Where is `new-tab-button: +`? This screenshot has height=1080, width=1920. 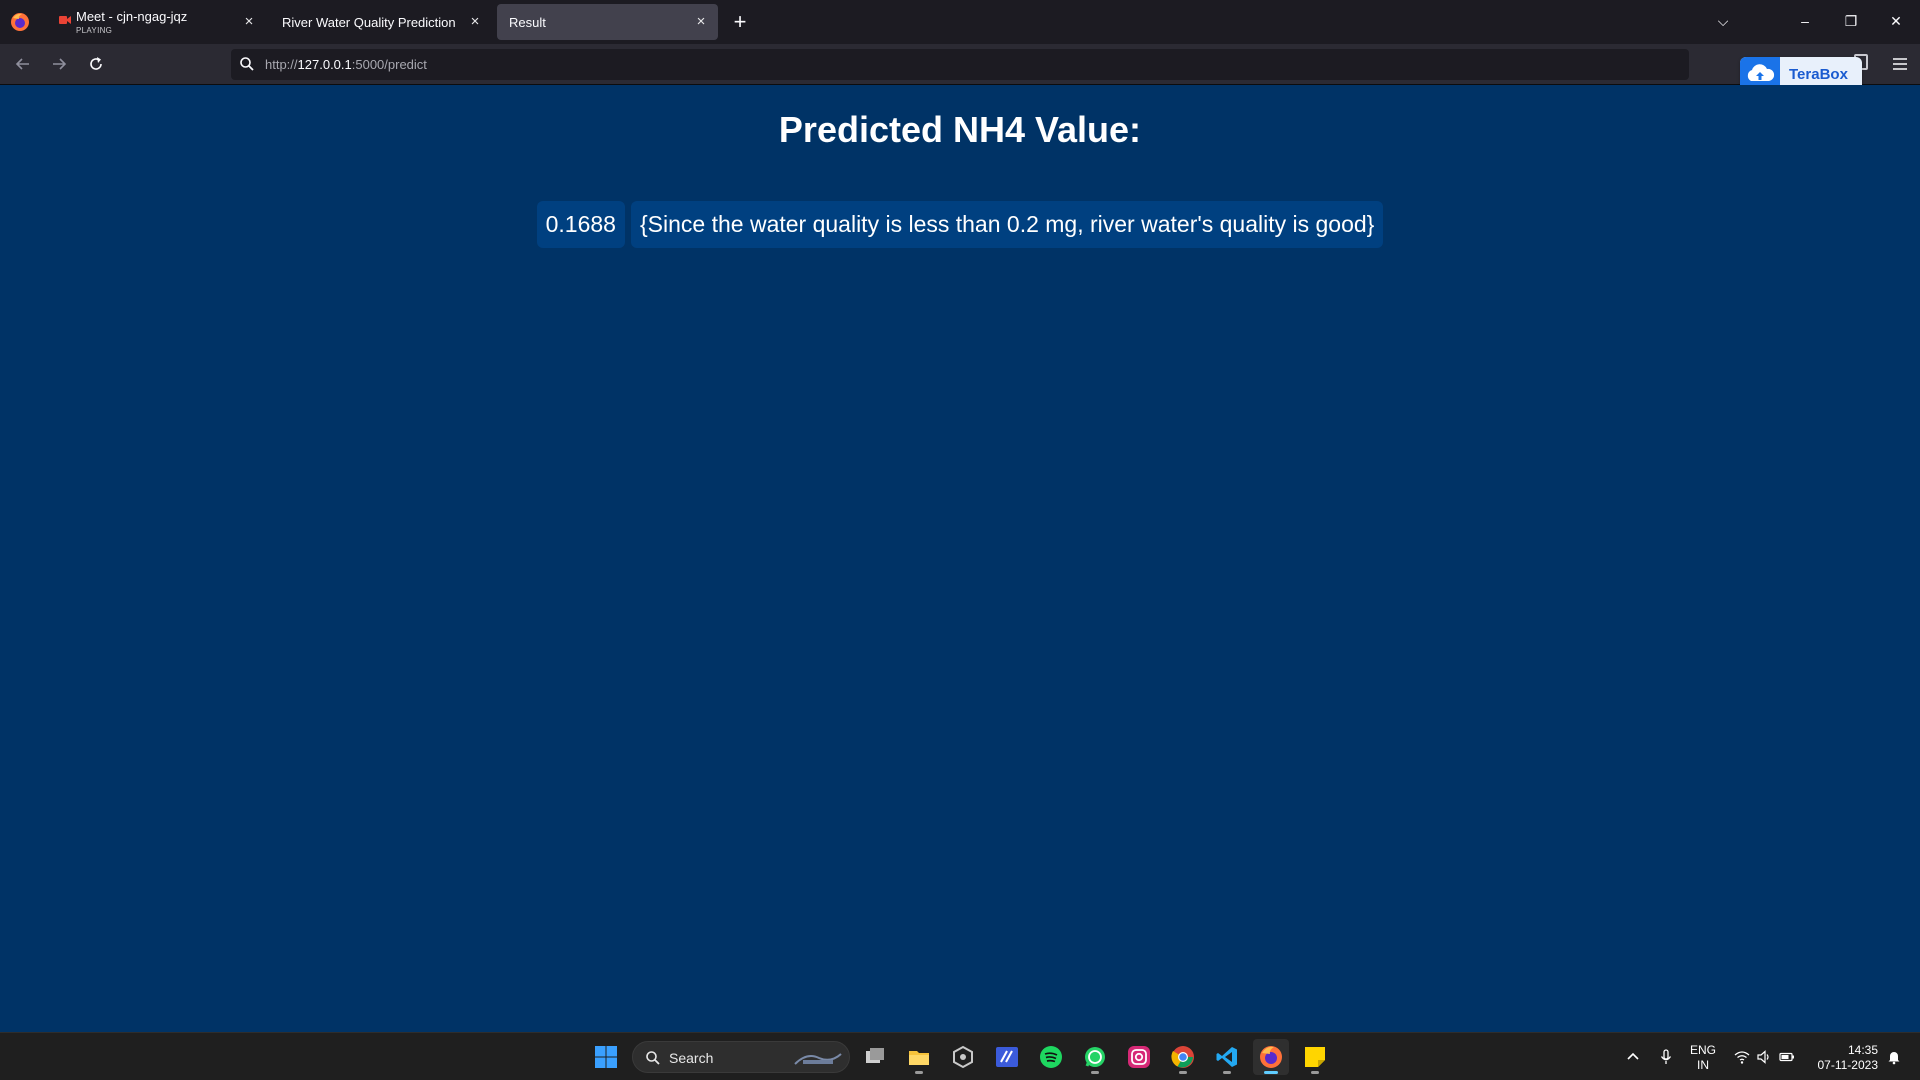 new-tab-button: + is located at coordinates (740, 22).